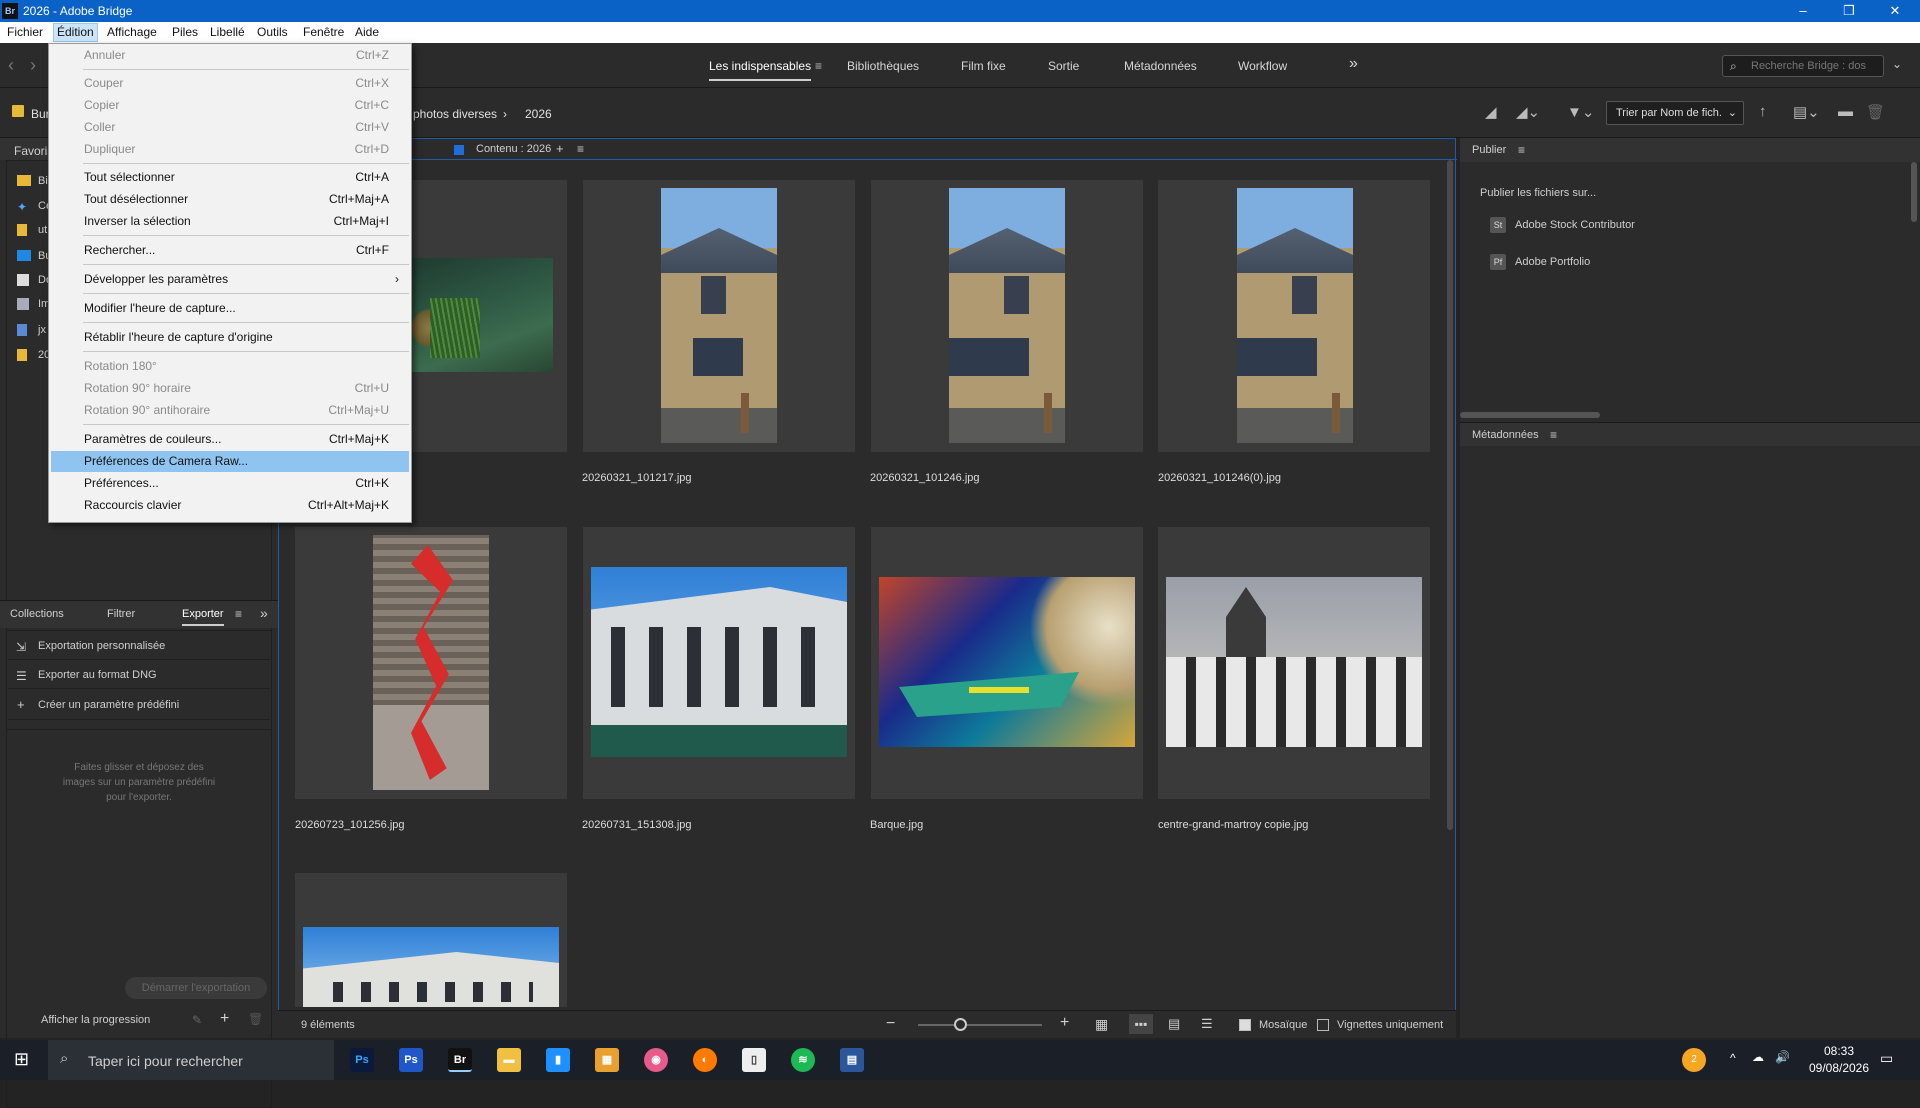 This screenshot has width=1920, height=1108. What do you see at coordinates (230, 177) in the screenshot?
I see `menu-item-tout-selectionner: Tout sélectionner Ctrl+A` at bounding box center [230, 177].